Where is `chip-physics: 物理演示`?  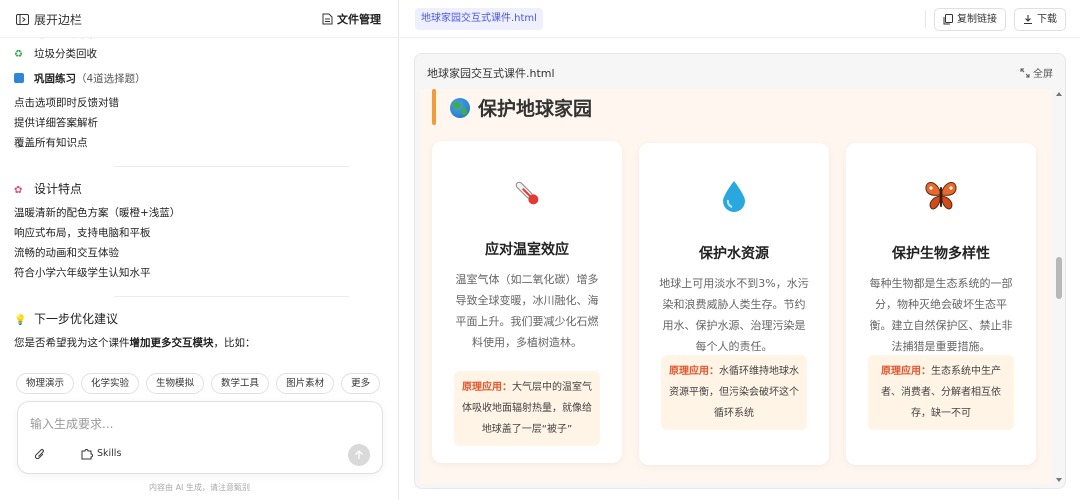 chip-physics: 物理演示 is located at coordinates (45, 383).